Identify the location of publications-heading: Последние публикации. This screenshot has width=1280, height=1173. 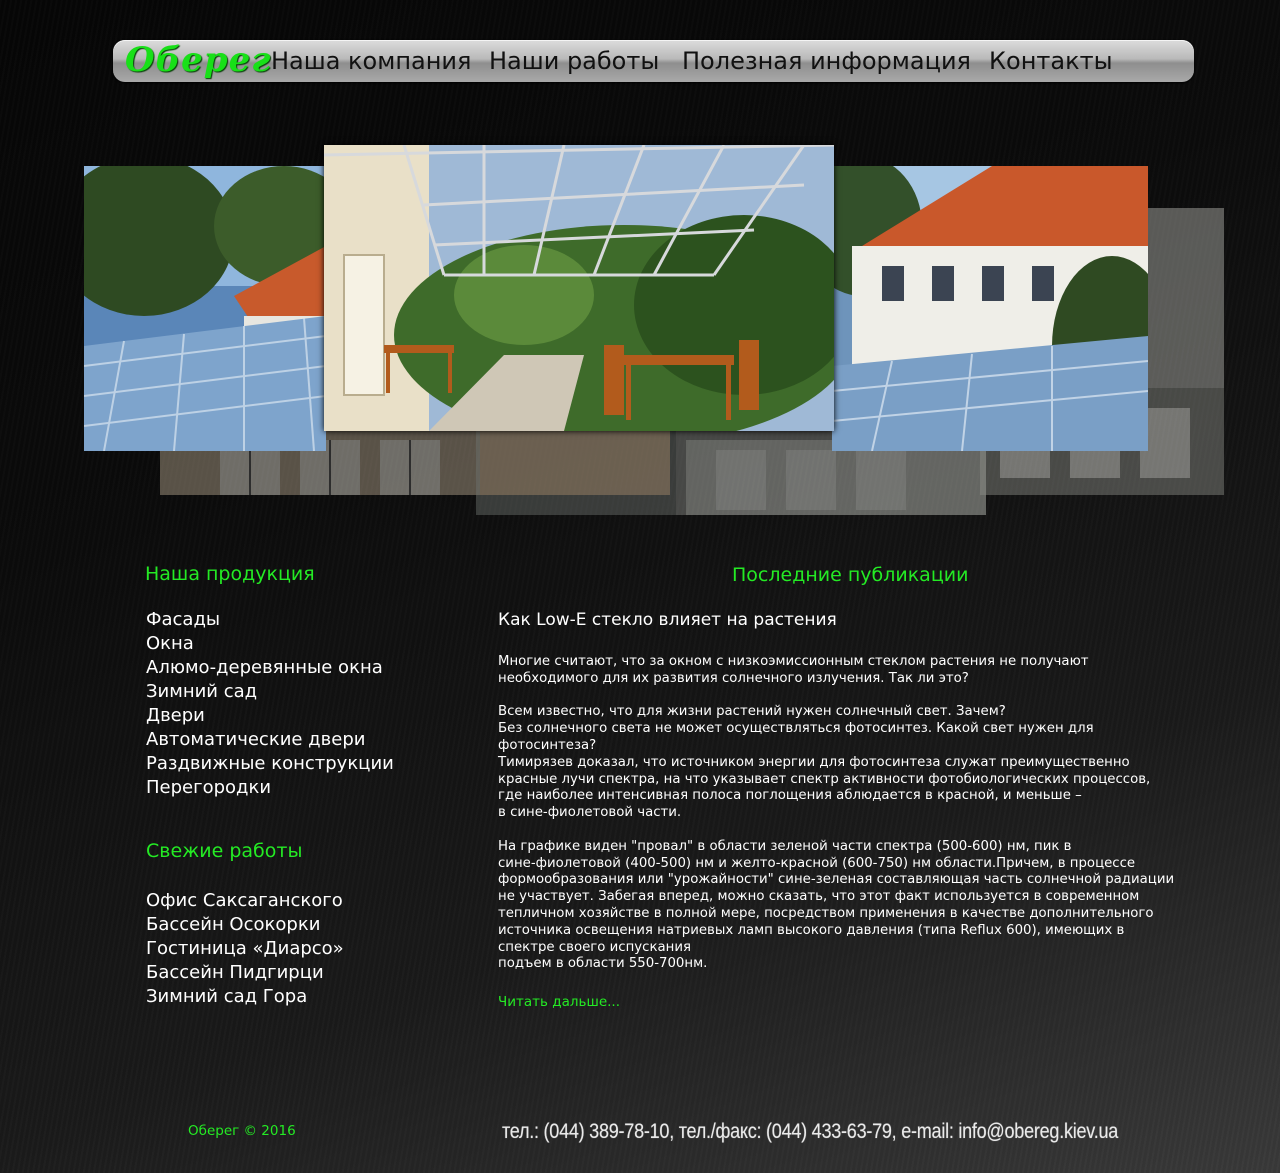
(850, 575).